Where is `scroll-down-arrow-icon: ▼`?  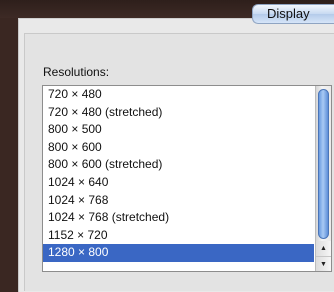 scroll-down-arrow-icon: ▼ is located at coordinates (323, 263).